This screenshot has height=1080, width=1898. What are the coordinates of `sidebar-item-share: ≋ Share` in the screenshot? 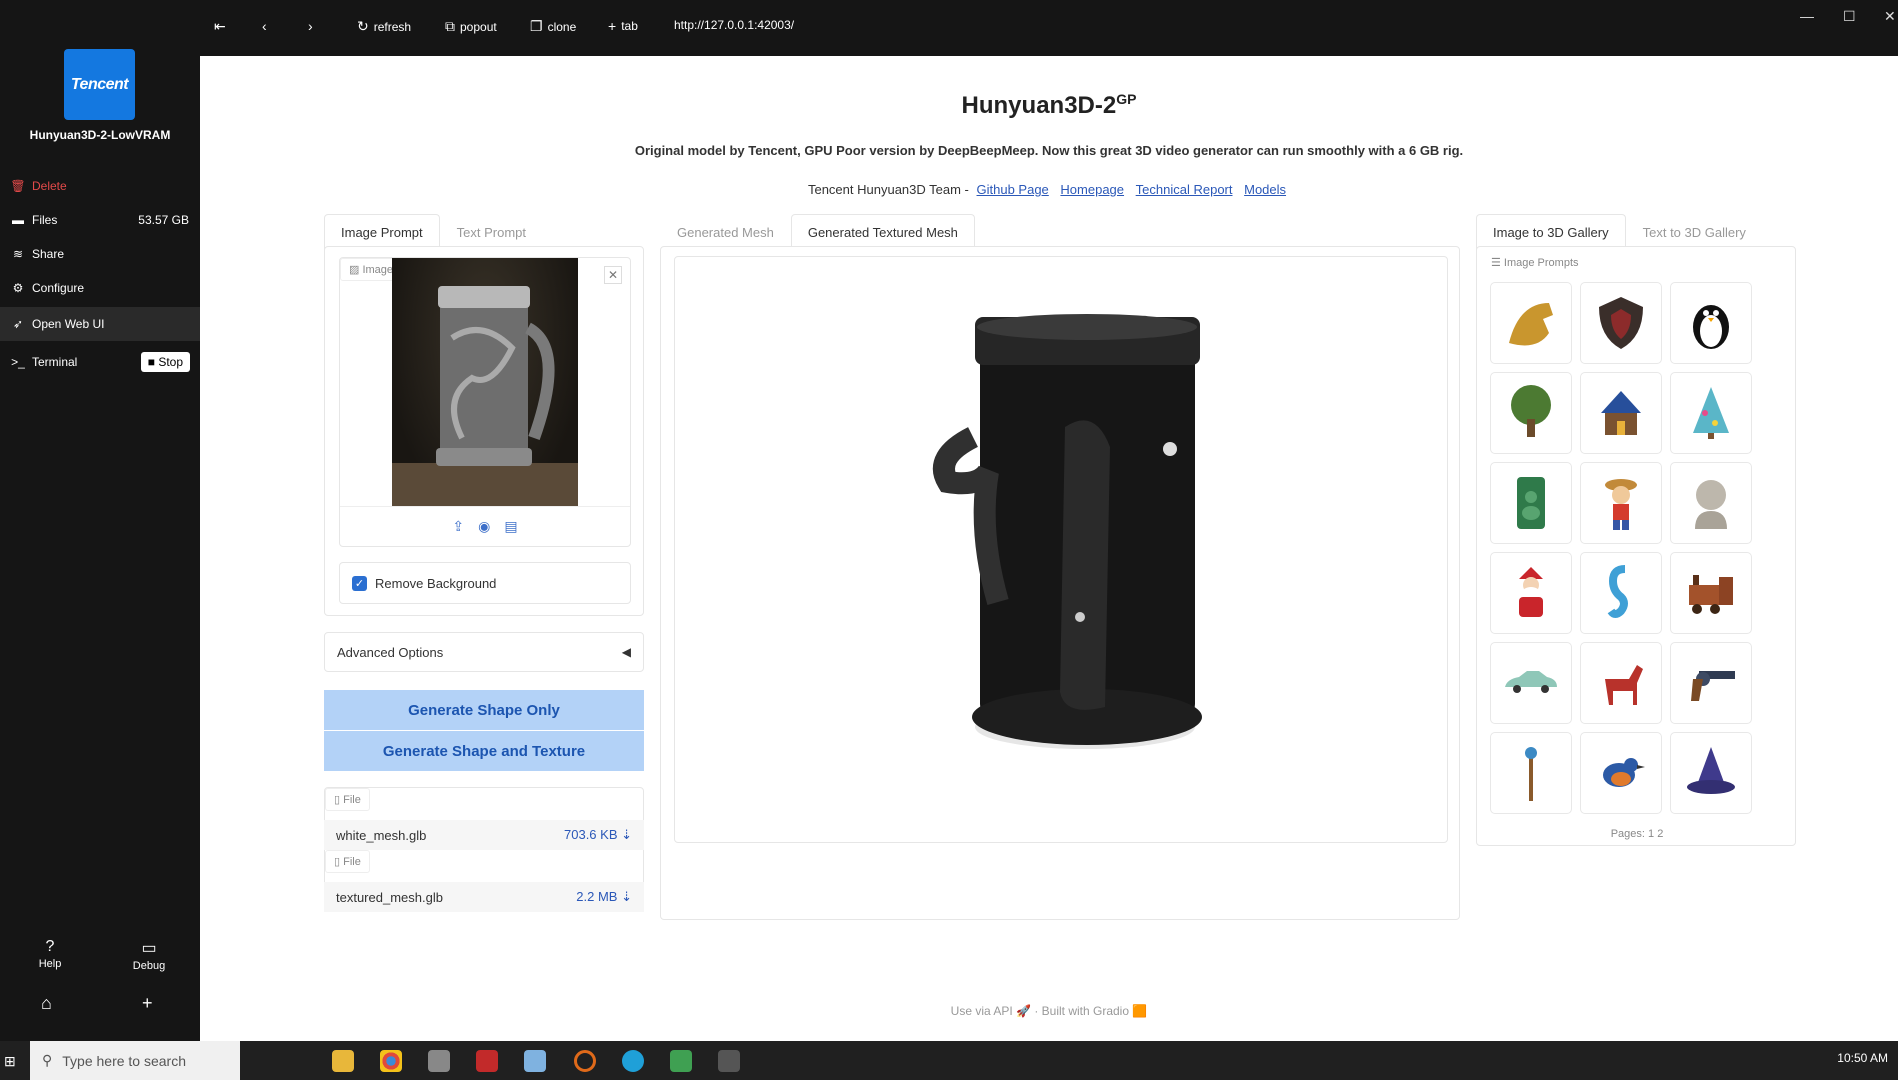 It's located at (100, 254).